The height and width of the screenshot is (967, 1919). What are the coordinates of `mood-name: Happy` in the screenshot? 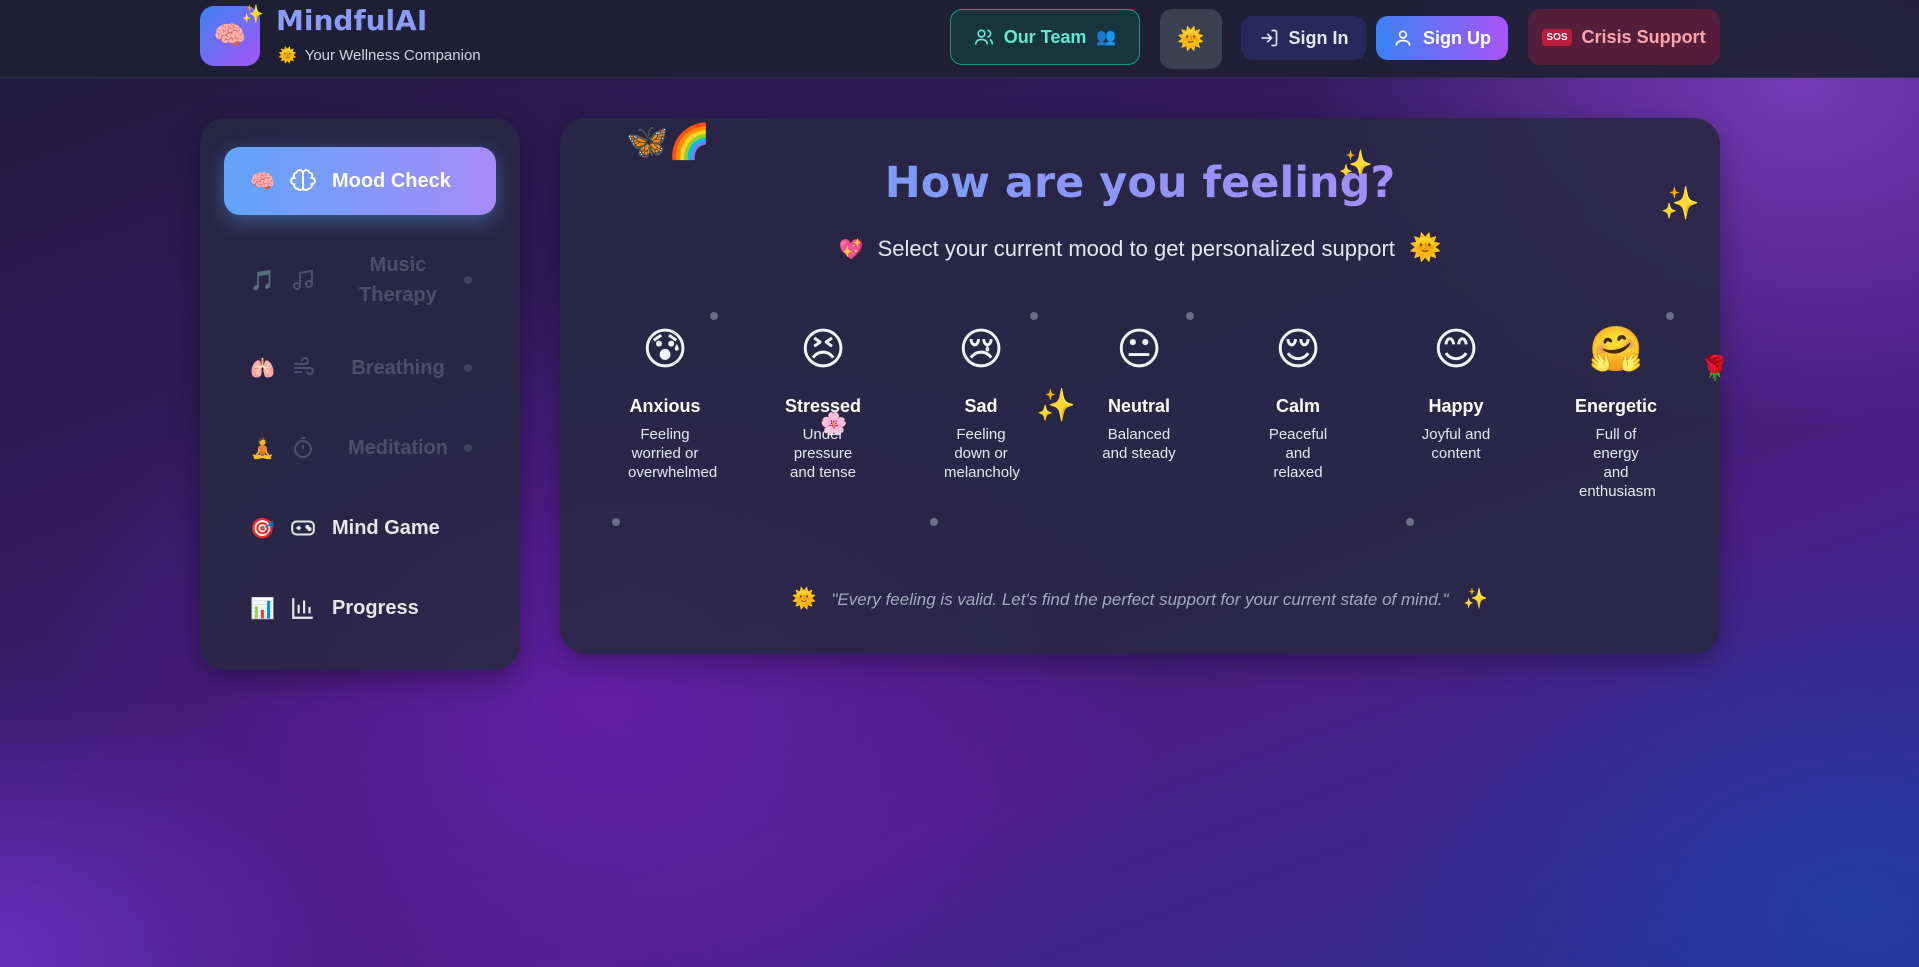 It's located at (1456, 406).